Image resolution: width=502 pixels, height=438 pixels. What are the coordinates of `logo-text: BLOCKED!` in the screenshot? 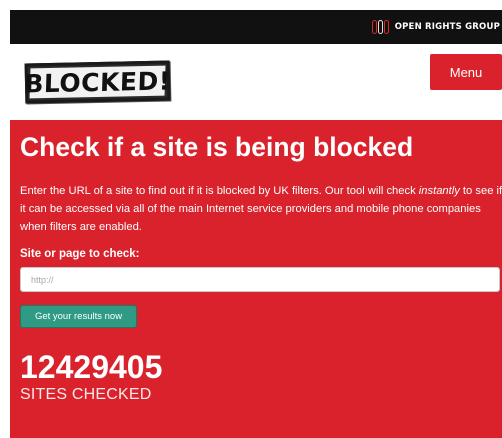 It's located at (97, 82).